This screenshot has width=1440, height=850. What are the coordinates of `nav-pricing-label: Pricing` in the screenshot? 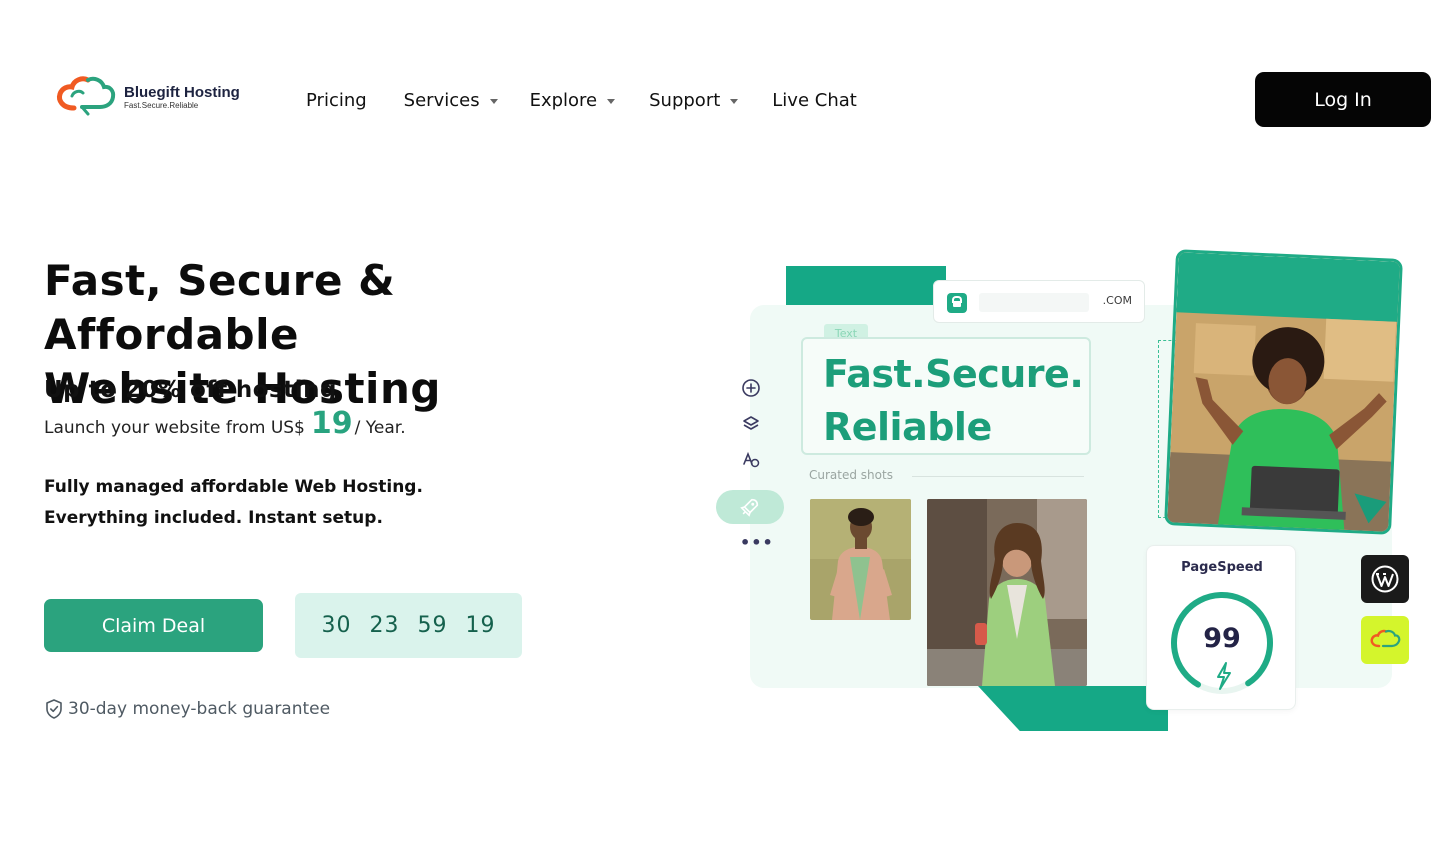 It's located at (336, 100).